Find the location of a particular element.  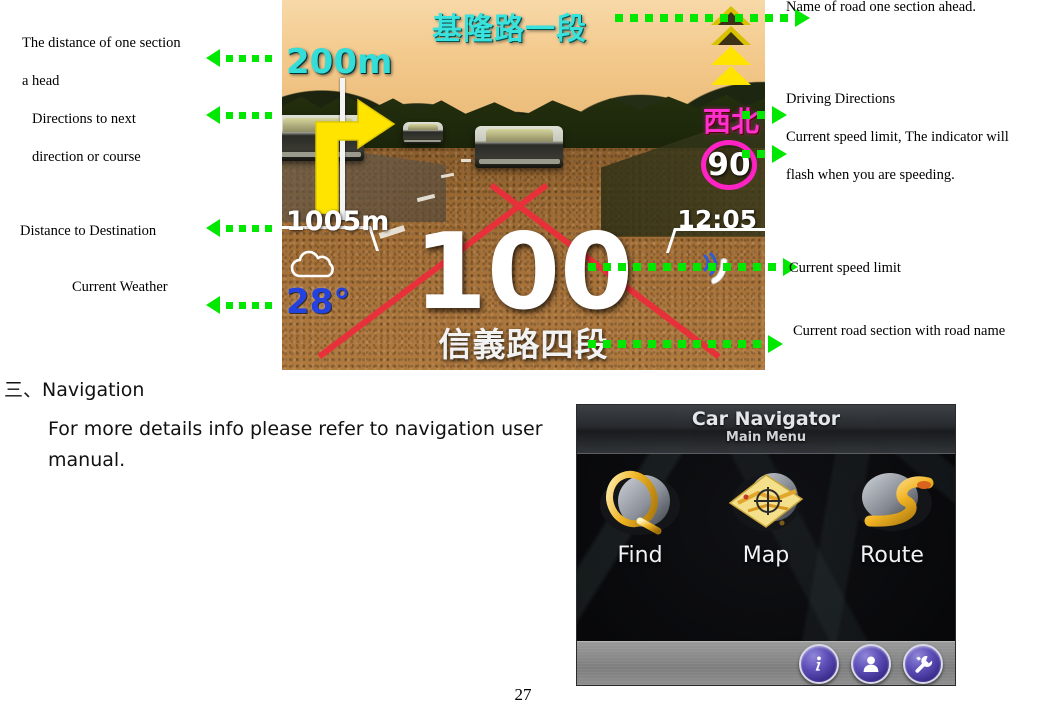

settings-button is located at coordinates (923, 663).